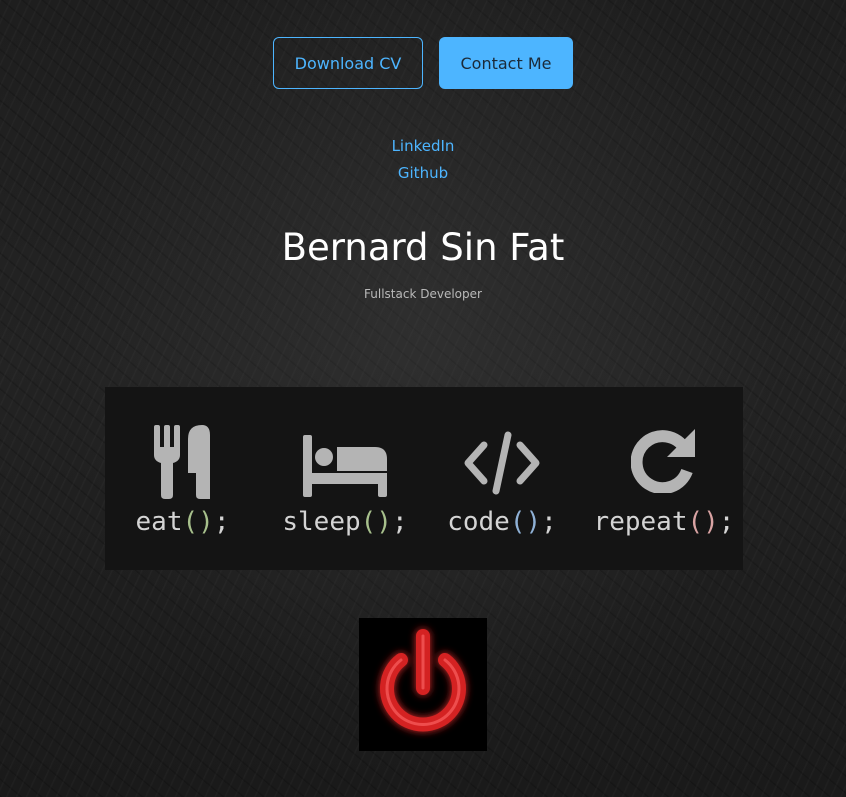 This screenshot has height=797, width=846. I want to click on banner-item-sleep: sleep();, so click(345, 478).